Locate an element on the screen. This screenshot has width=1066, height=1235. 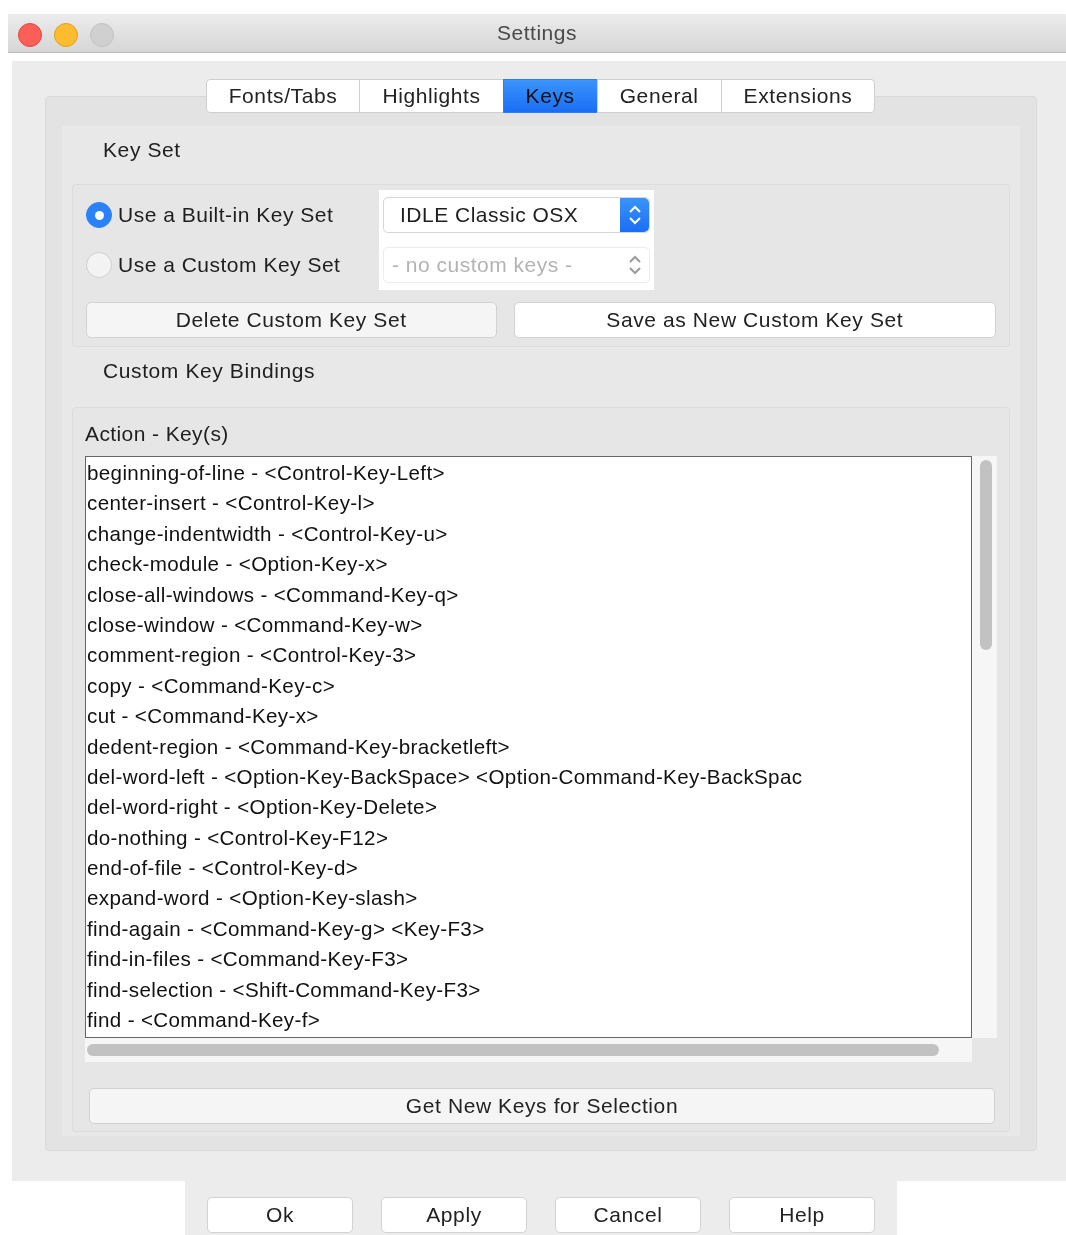
key-binding-item: del-word-right - <Option-Key-Delete> is located at coordinates (529, 807).